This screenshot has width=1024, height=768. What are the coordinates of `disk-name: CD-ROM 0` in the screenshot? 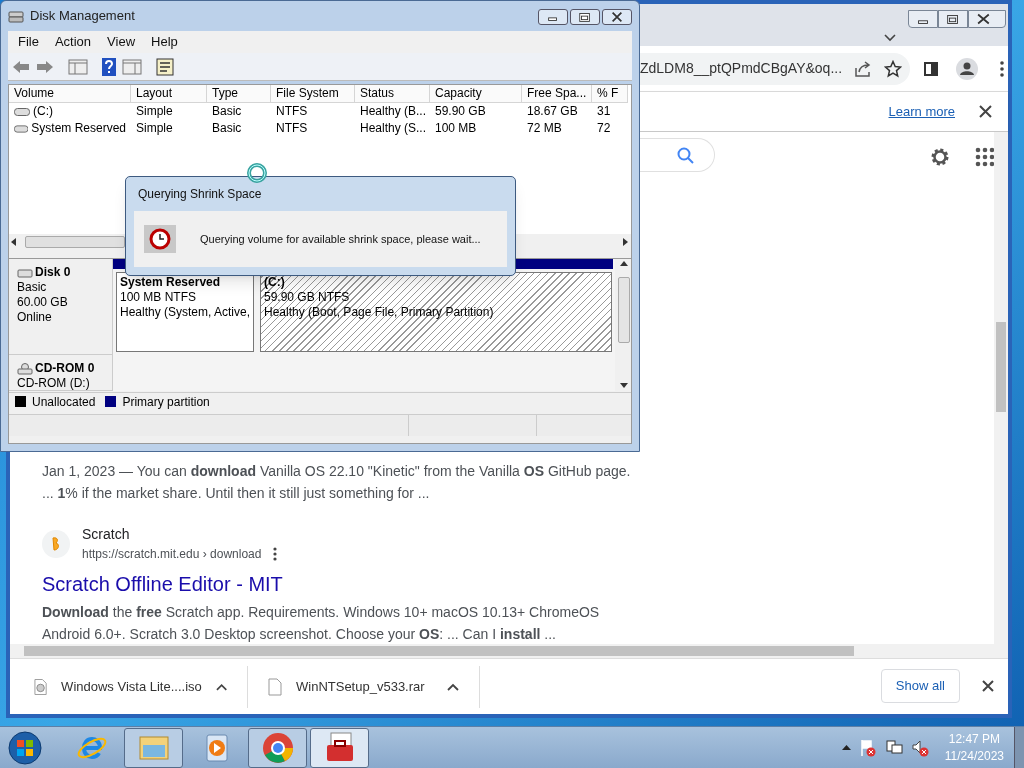 It's located at (65, 368).